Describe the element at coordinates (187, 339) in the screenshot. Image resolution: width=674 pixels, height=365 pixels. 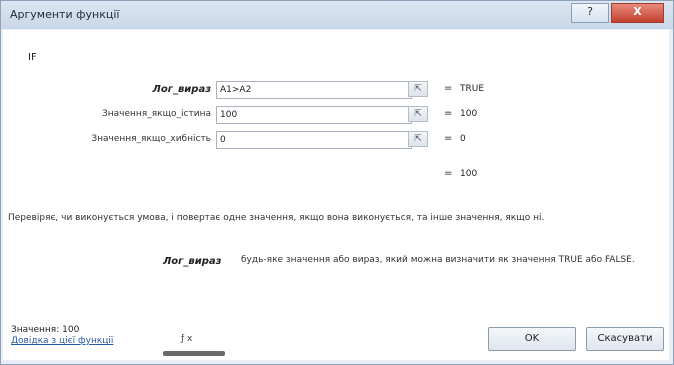
I see `scroll-label: ƒ x` at that location.